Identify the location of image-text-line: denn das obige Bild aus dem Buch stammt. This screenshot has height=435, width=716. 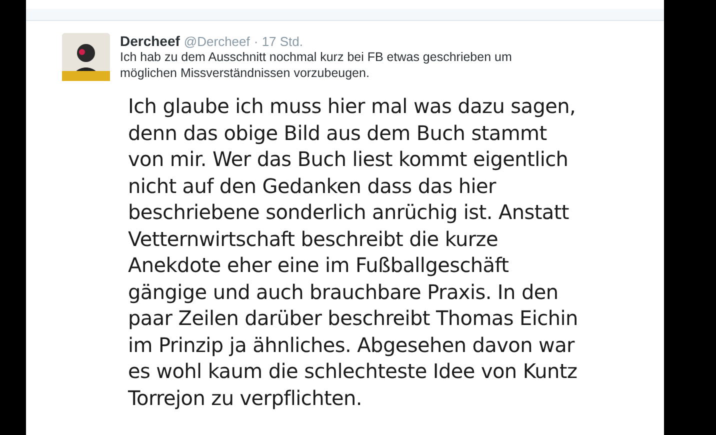
(338, 133).